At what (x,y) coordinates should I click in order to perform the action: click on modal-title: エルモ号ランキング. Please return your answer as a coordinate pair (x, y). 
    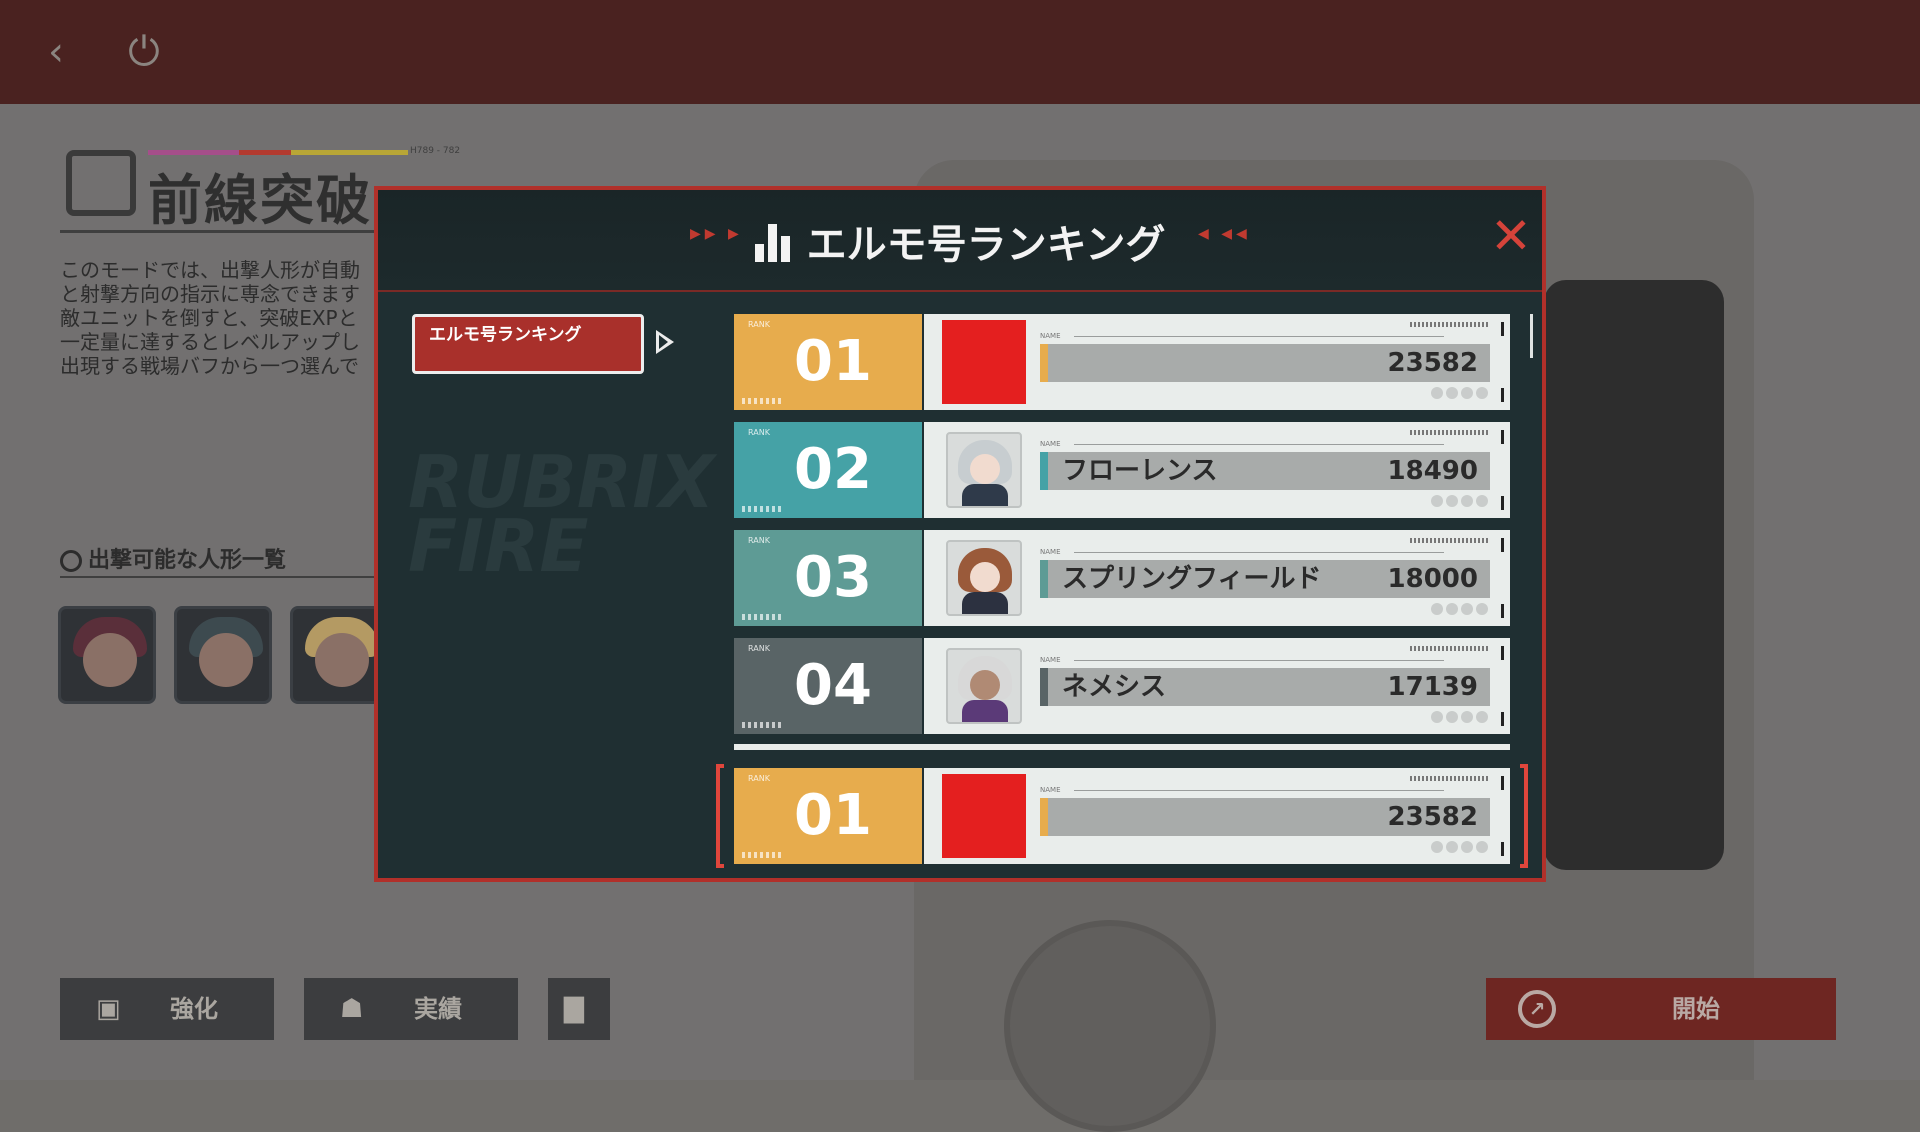
    Looking at the image, I should click on (960, 241).